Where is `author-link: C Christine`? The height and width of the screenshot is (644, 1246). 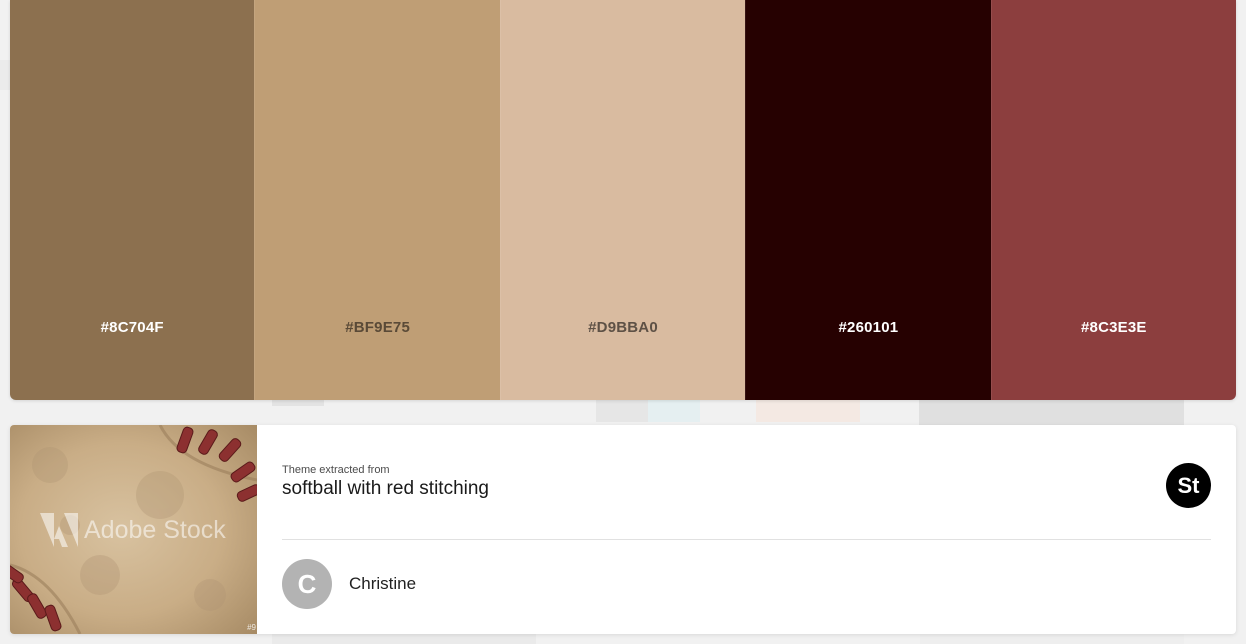
author-link: C Christine is located at coordinates (349, 584).